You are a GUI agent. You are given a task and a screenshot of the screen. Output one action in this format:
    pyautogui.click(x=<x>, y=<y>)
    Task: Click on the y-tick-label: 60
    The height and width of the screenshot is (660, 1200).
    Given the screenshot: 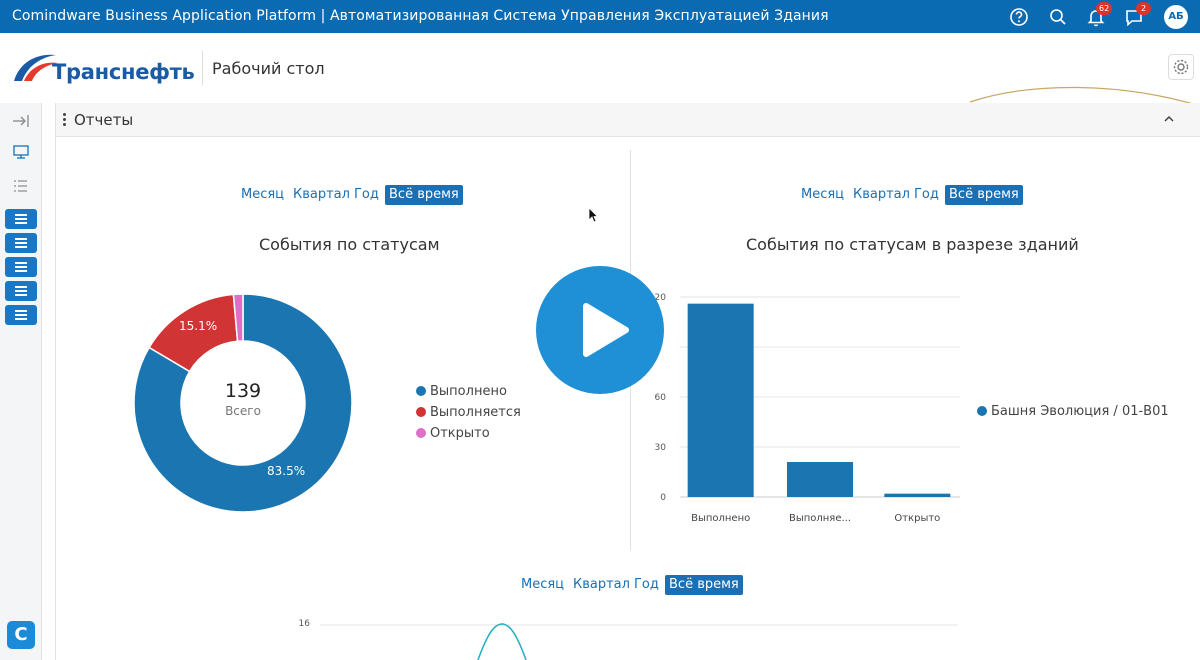 What is the action you would take?
    pyautogui.click(x=661, y=398)
    